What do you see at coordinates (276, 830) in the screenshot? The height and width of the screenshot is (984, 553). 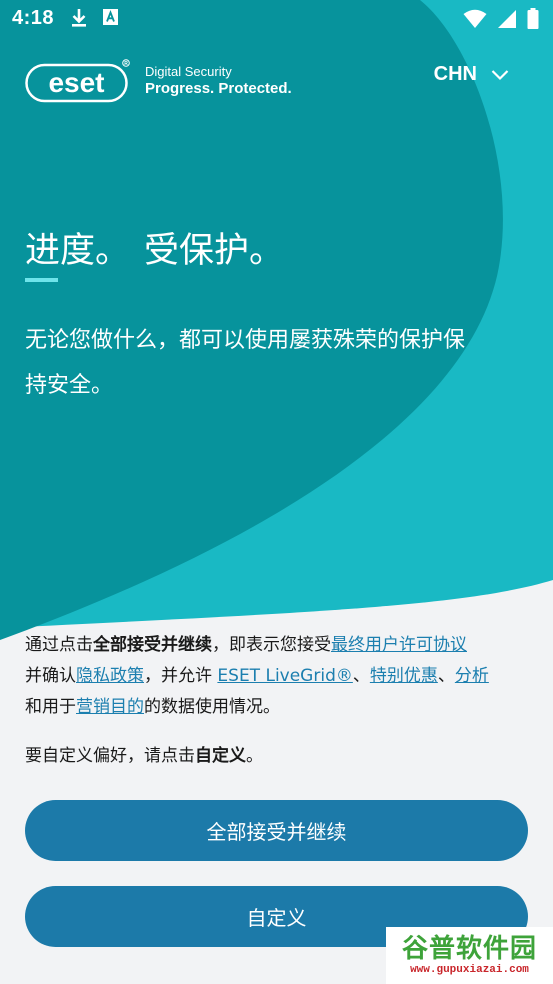 I see `accept-all-button: 全部接受并继续` at bounding box center [276, 830].